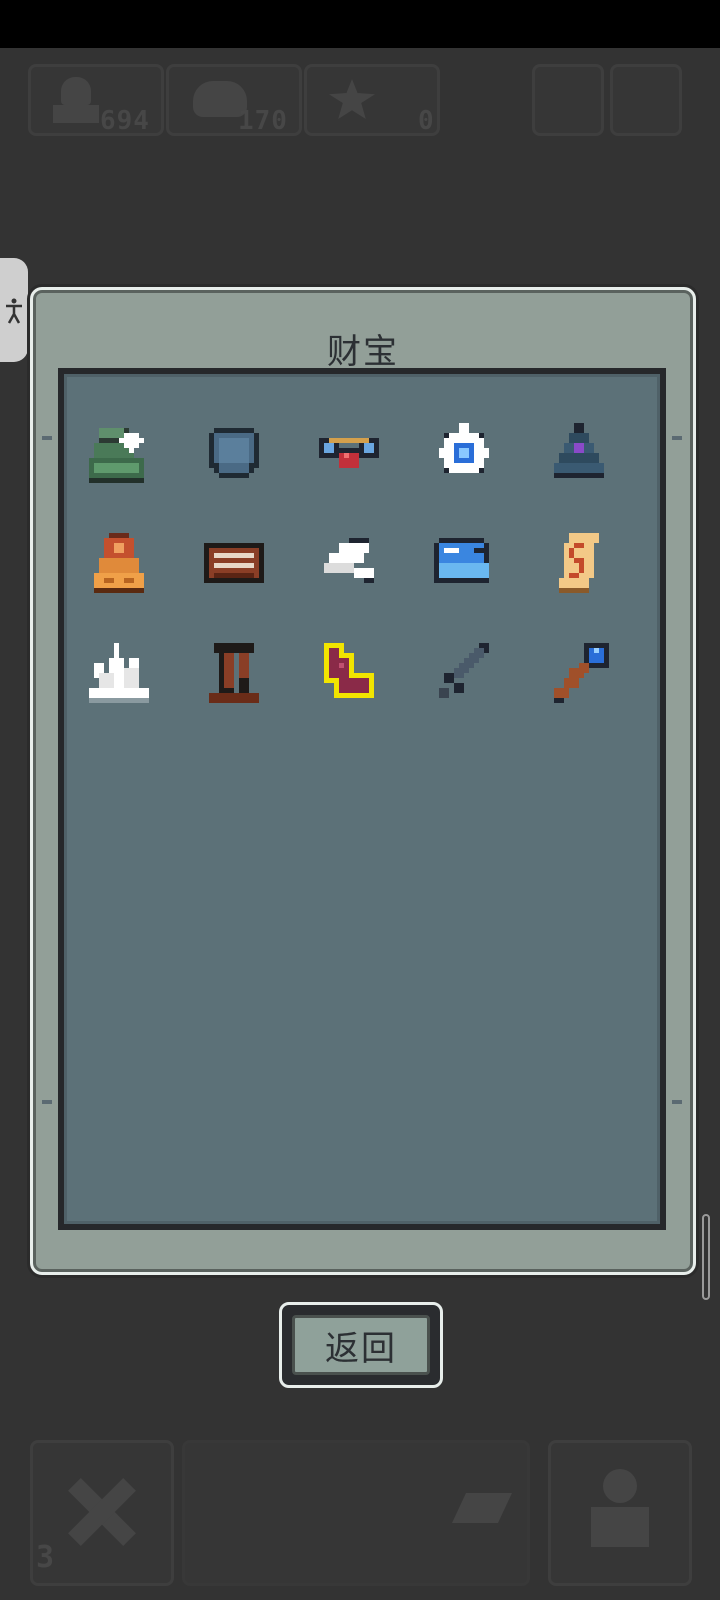 The image size is (720, 1600). I want to click on green-shrine-icon, so click(119, 453).